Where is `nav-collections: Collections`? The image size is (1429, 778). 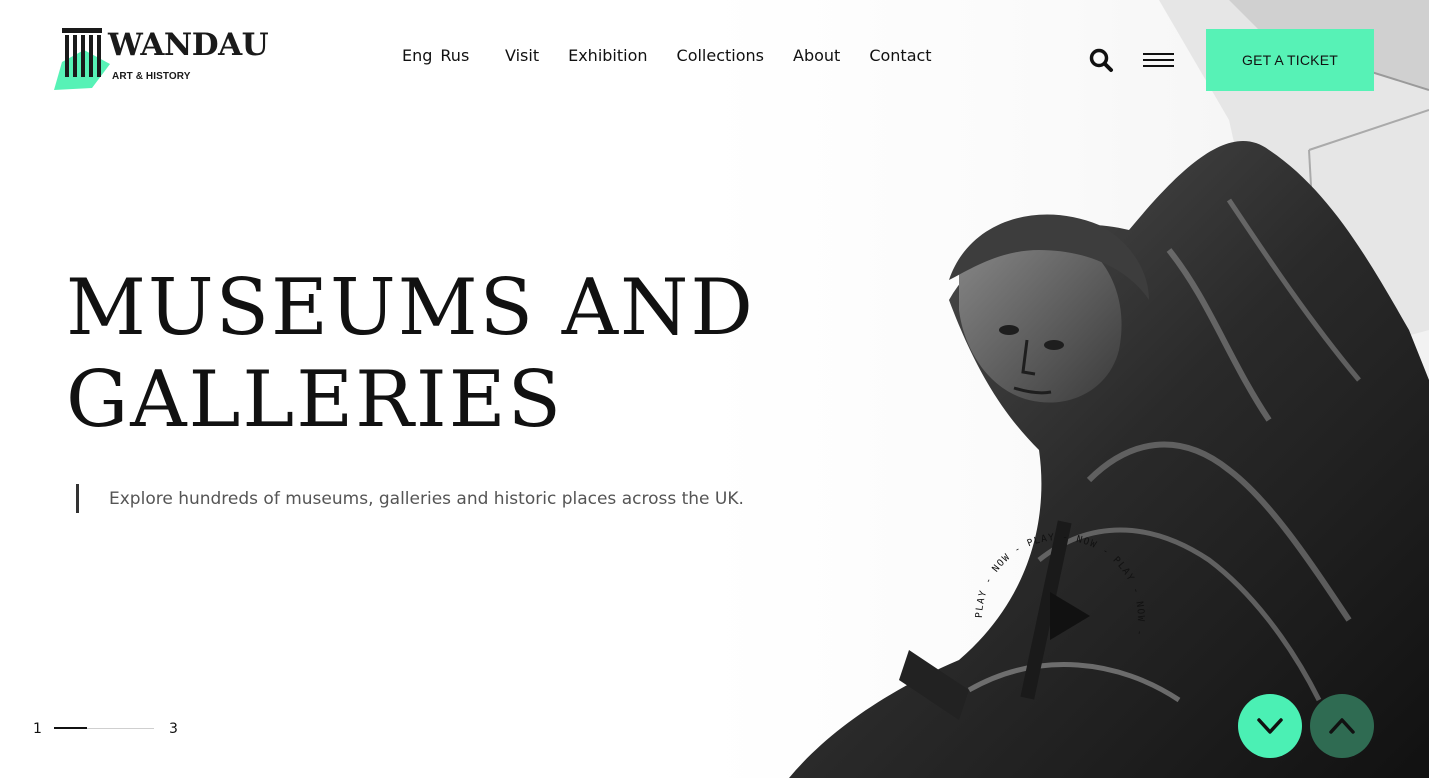 nav-collections: Collections is located at coordinates (720, 55).